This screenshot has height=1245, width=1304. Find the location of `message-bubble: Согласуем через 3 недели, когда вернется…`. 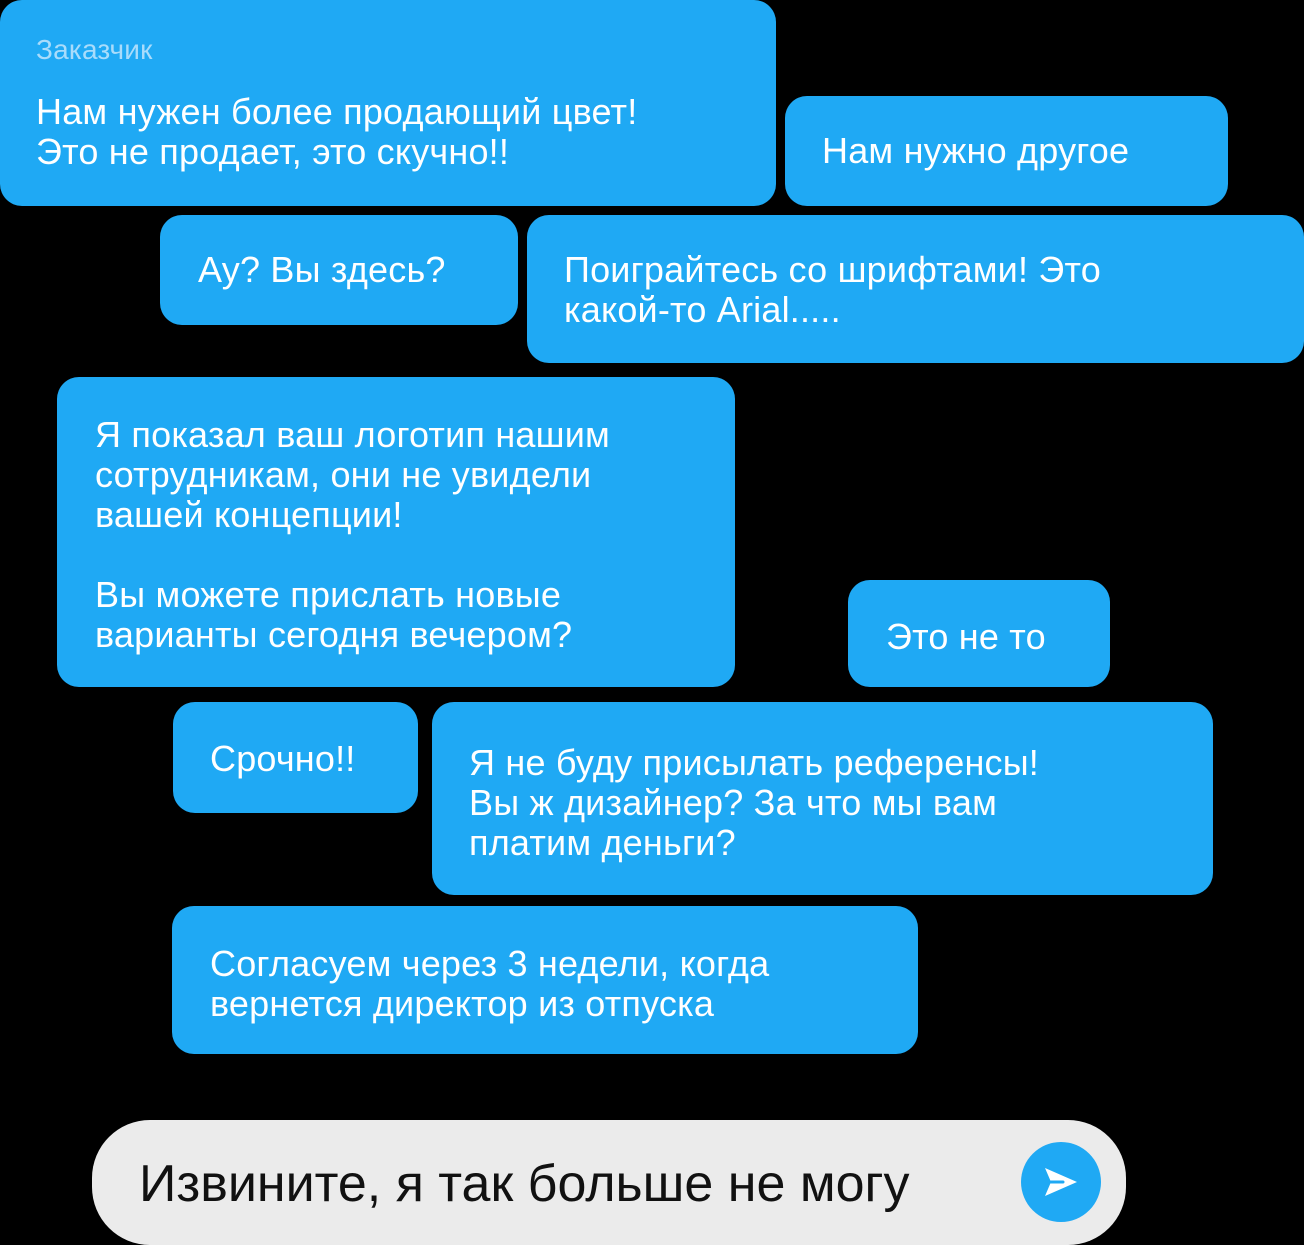

message-bubble: Согласуем через 3 недели, когда вернется… is located at coordinates (545, 980).